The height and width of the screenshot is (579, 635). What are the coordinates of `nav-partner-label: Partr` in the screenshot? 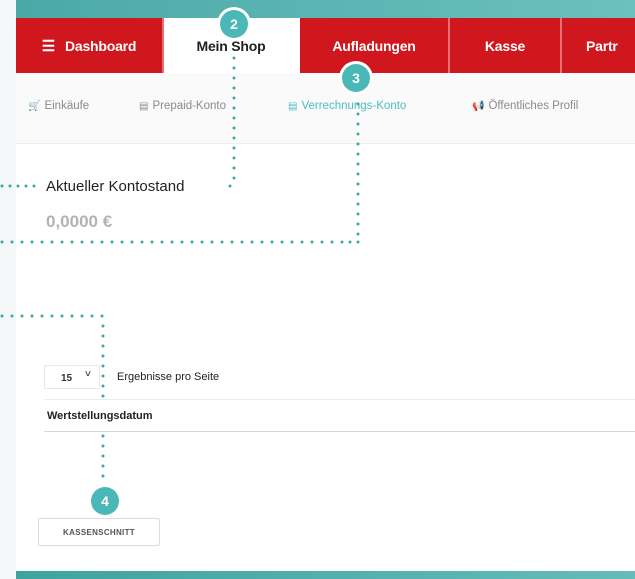 It's located at (602, 45).